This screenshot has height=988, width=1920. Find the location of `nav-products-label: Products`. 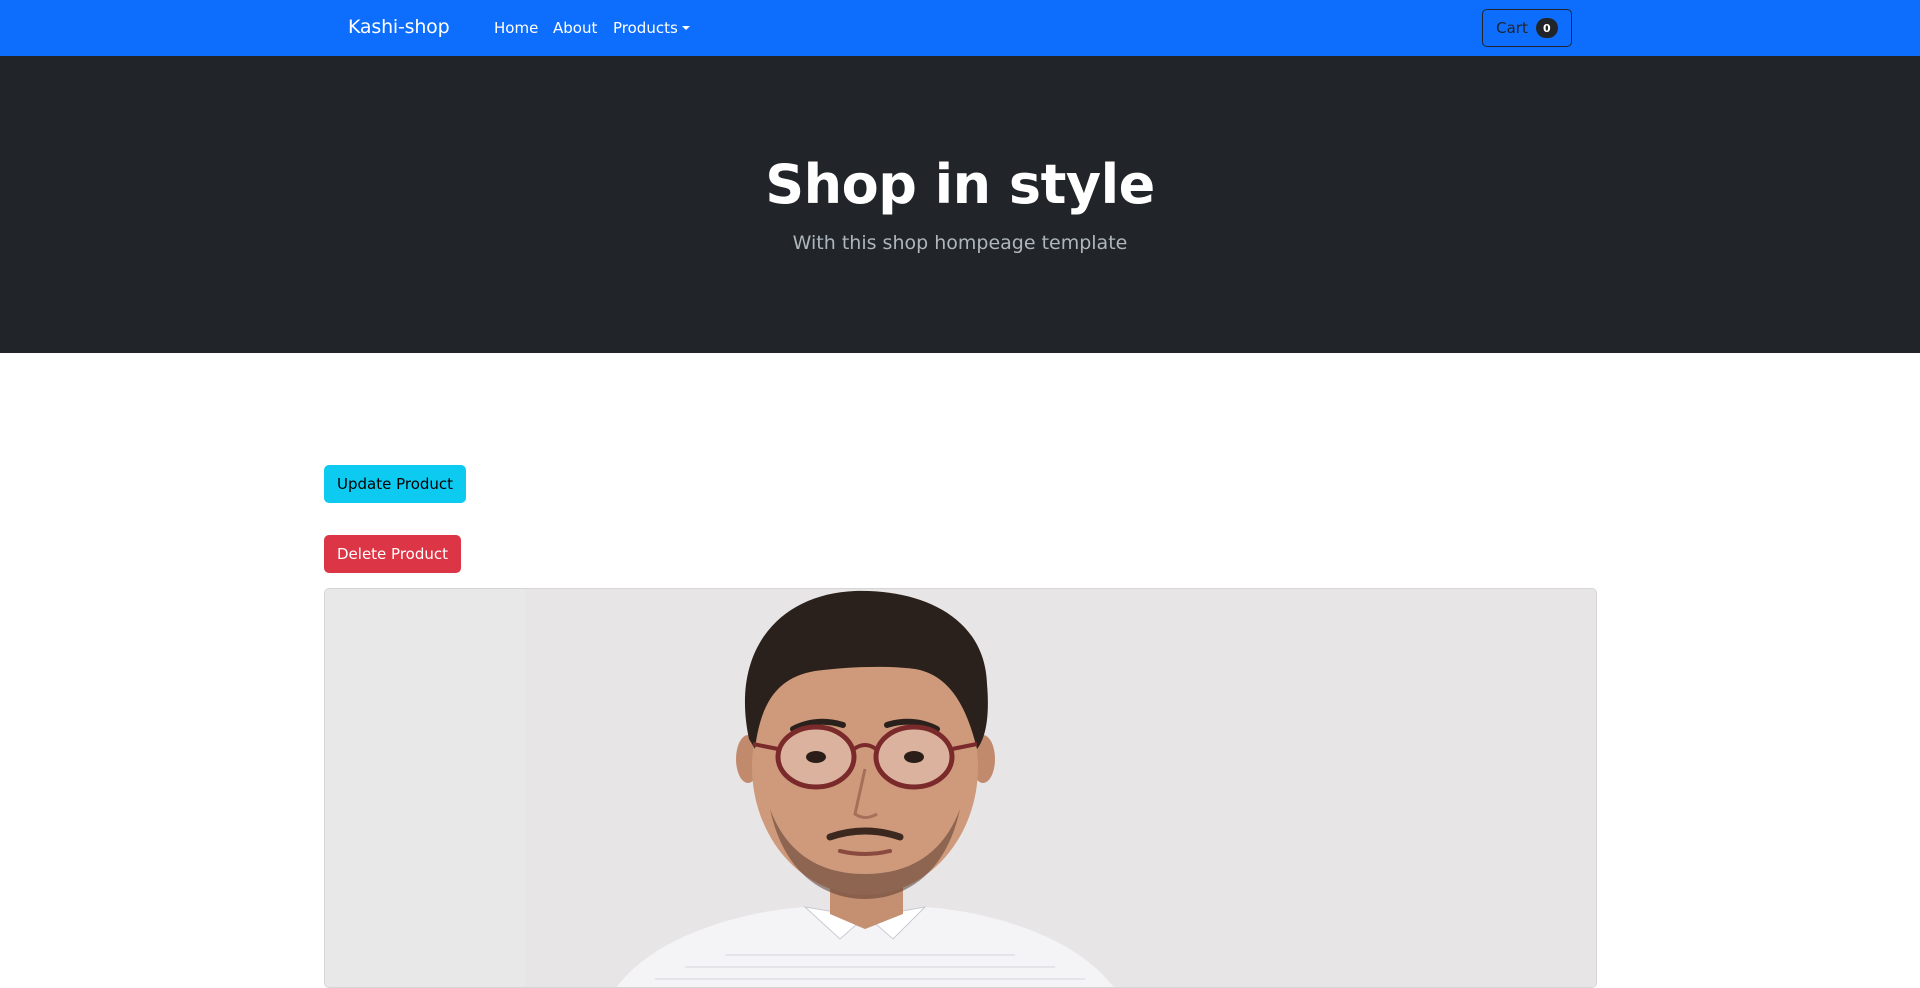

nav-products-label: Products is located at coordinates (645, 28).